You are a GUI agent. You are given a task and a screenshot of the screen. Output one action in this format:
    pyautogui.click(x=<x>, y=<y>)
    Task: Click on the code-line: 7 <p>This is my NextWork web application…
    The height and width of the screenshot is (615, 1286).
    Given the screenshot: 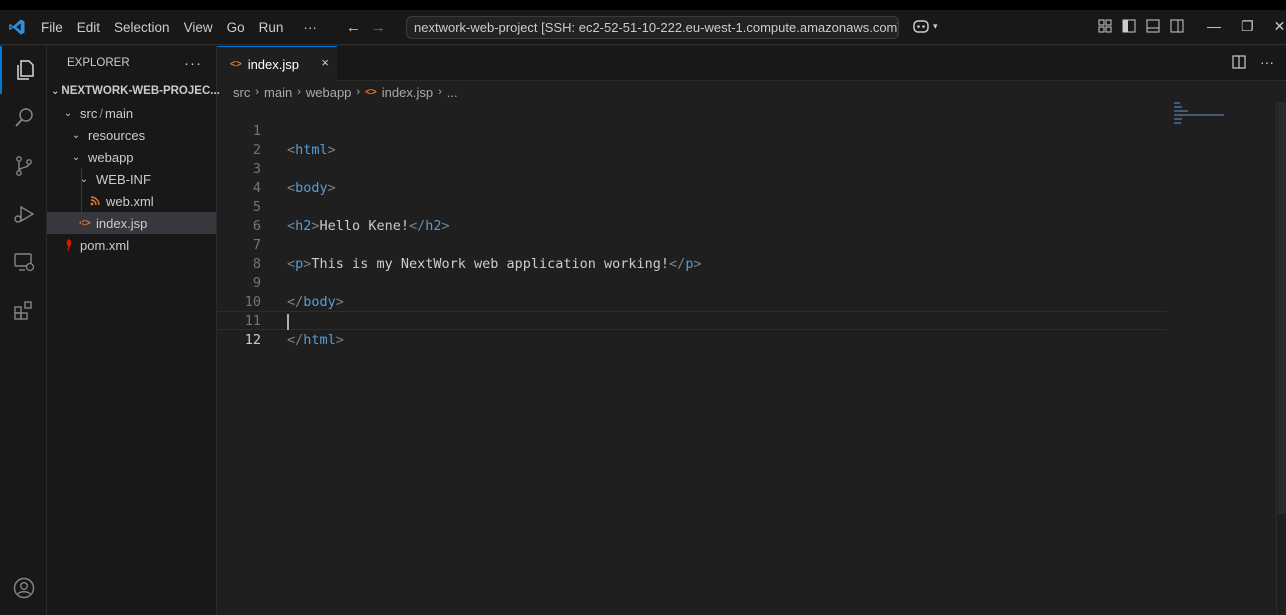 What is the action you would take?
    pyautogui.click(x=692, y=244)
    